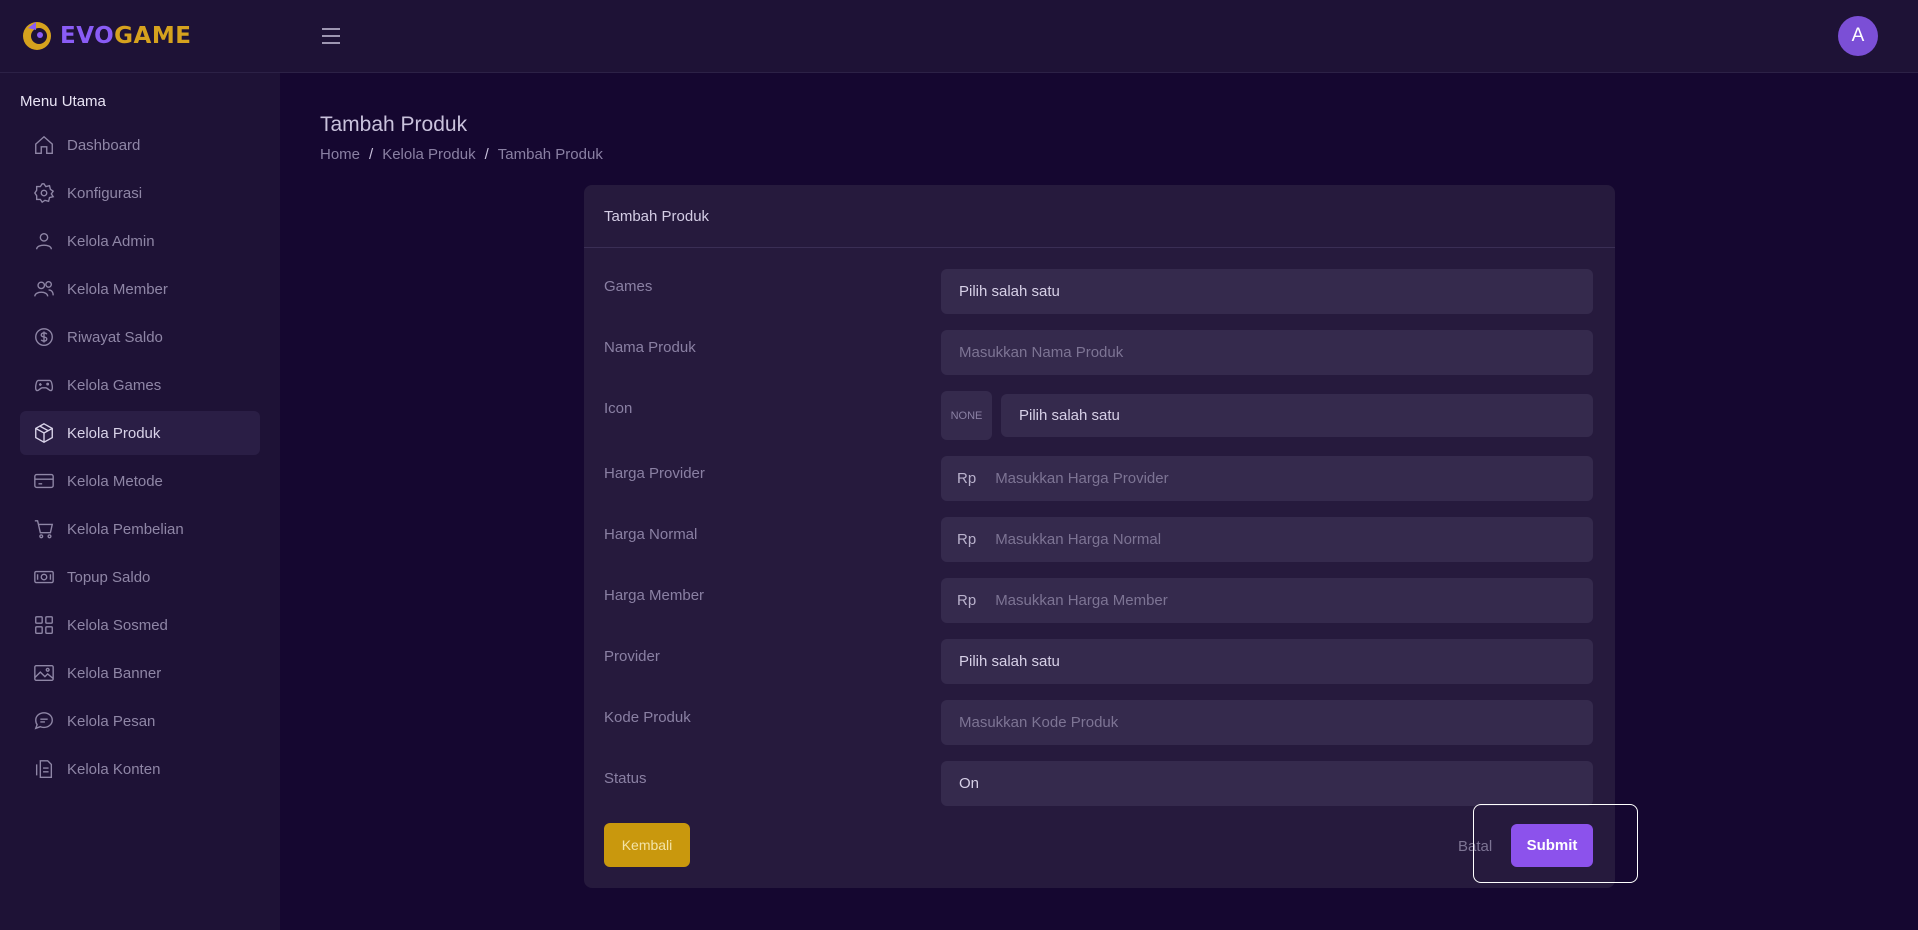  I want to click on sidebar-item-kelola-konten: Kelola Konten, so click(140, 769).